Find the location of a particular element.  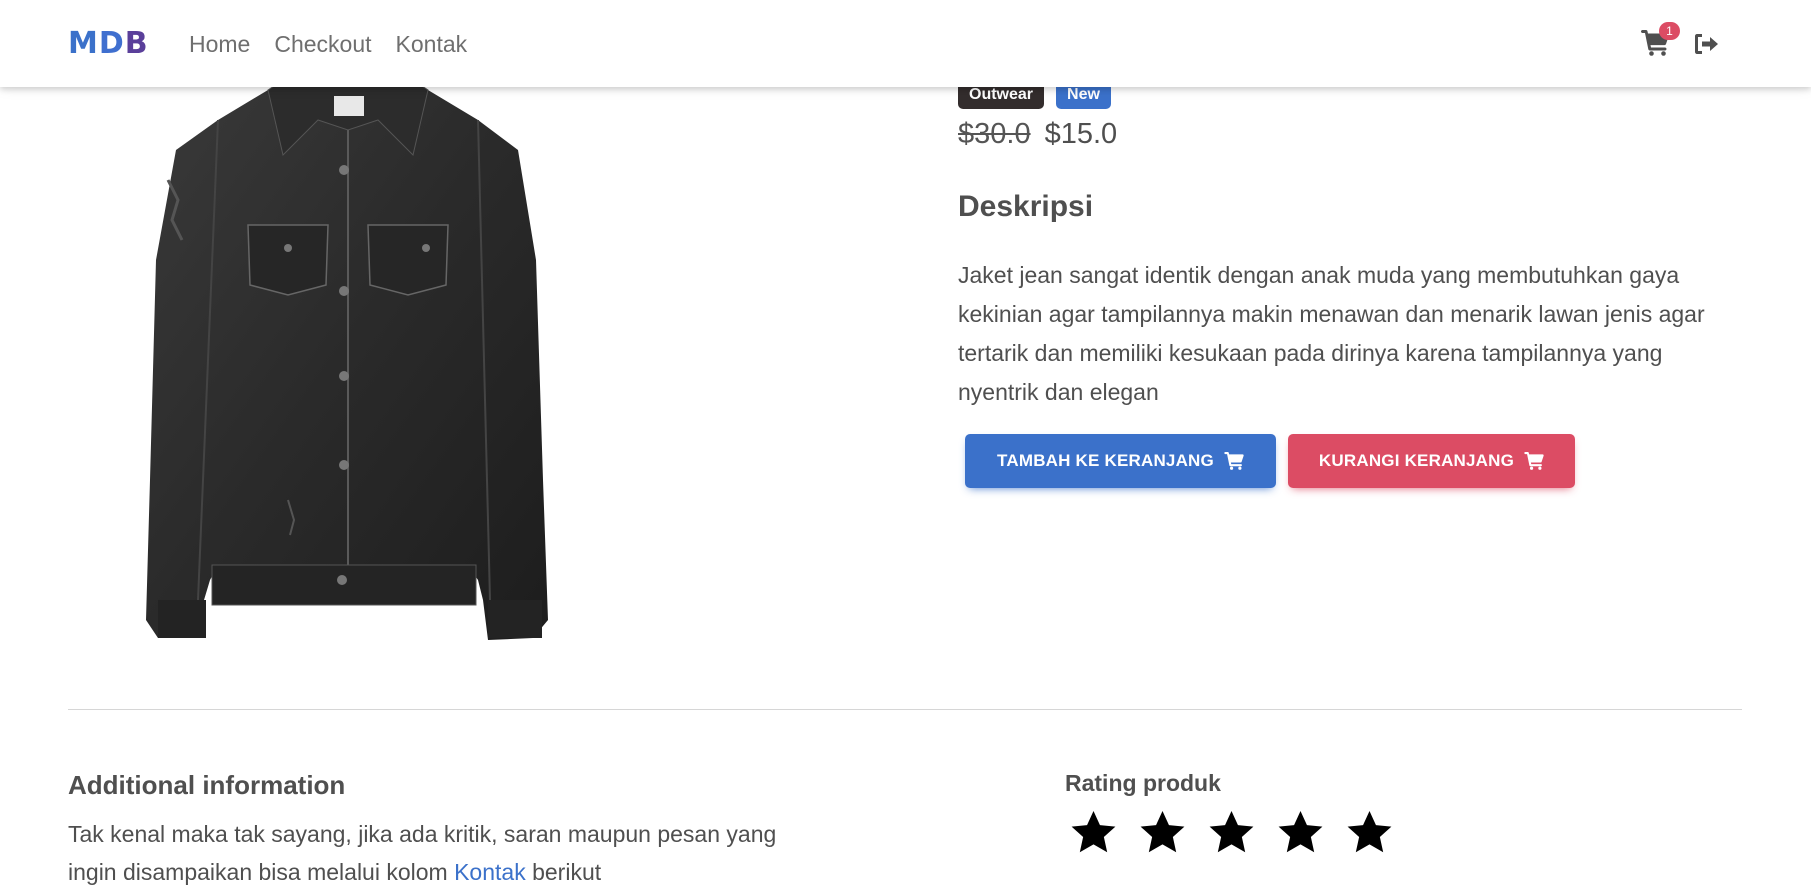

sign-out-icon is located at coordinates (1706, 44).